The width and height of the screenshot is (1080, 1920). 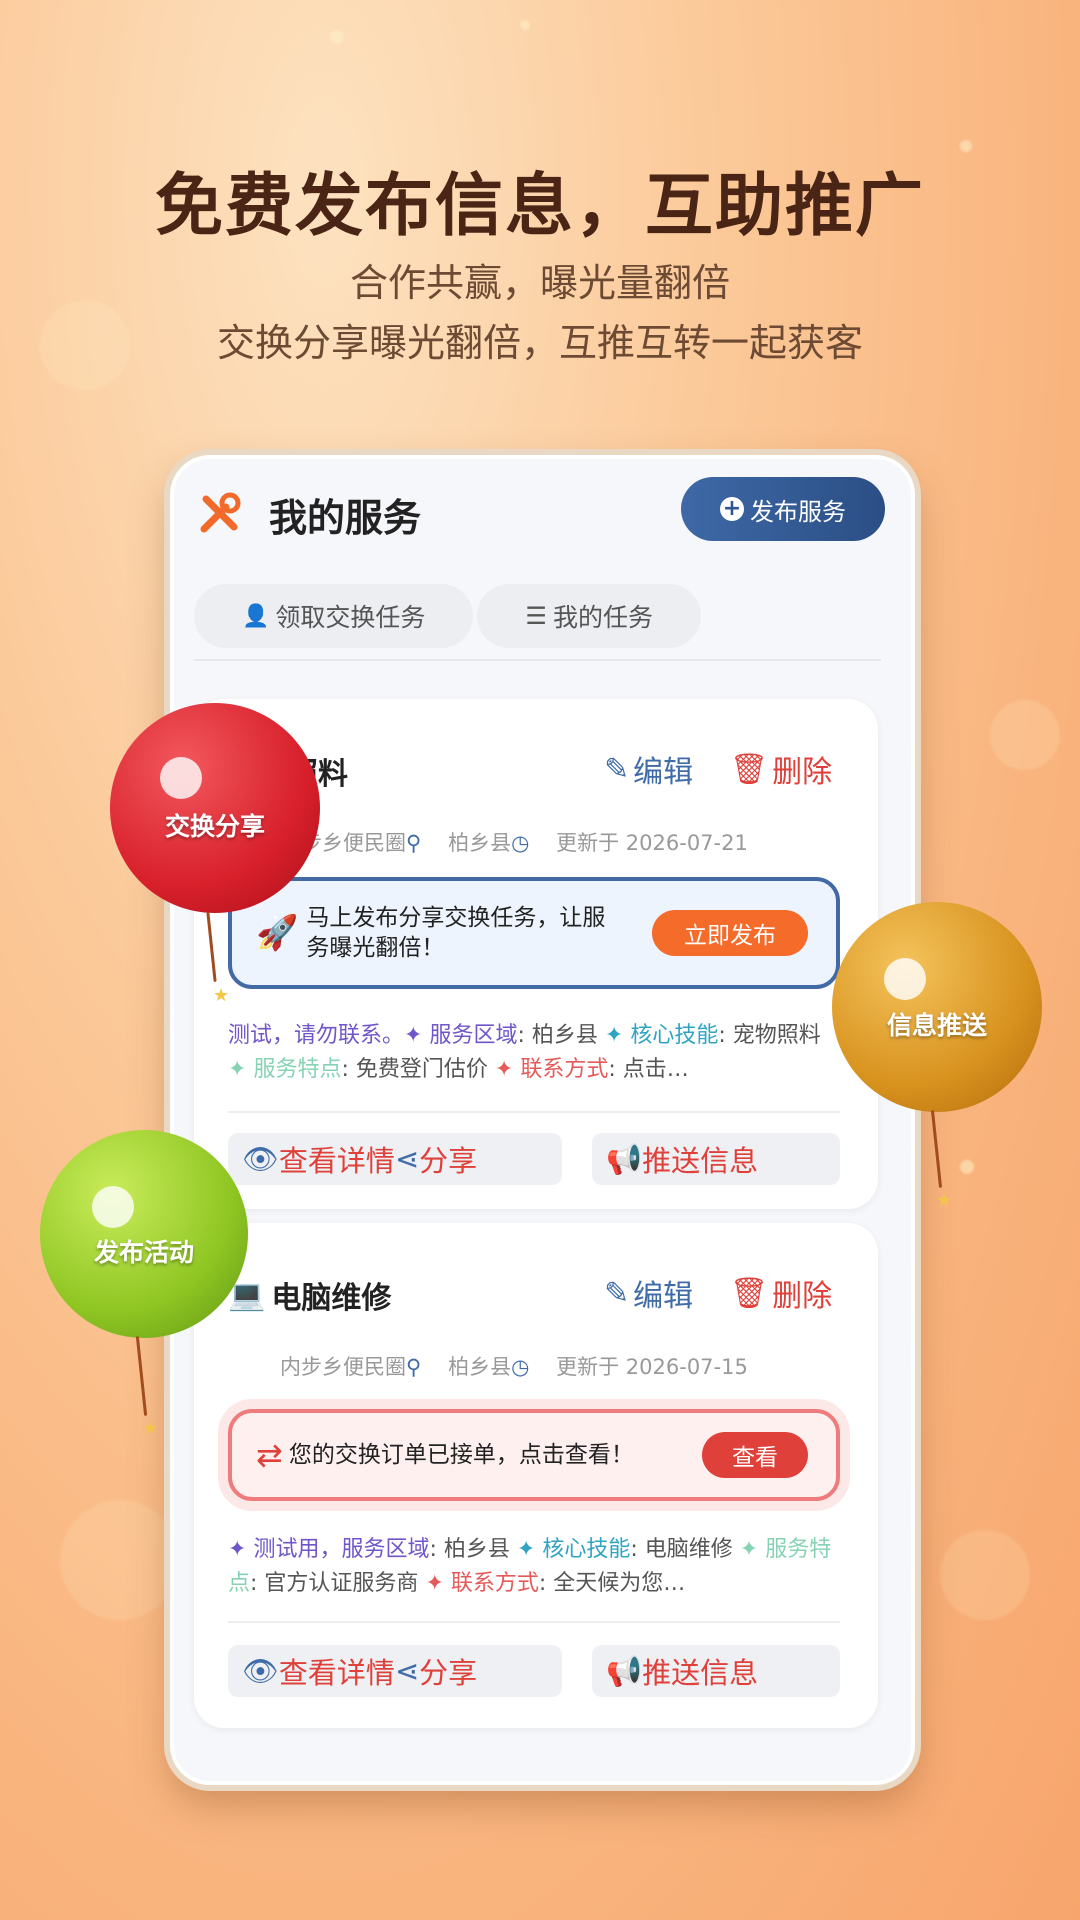 I want to click on app-header: 我的服务 + 发布服务, so click(x=542, y=514).